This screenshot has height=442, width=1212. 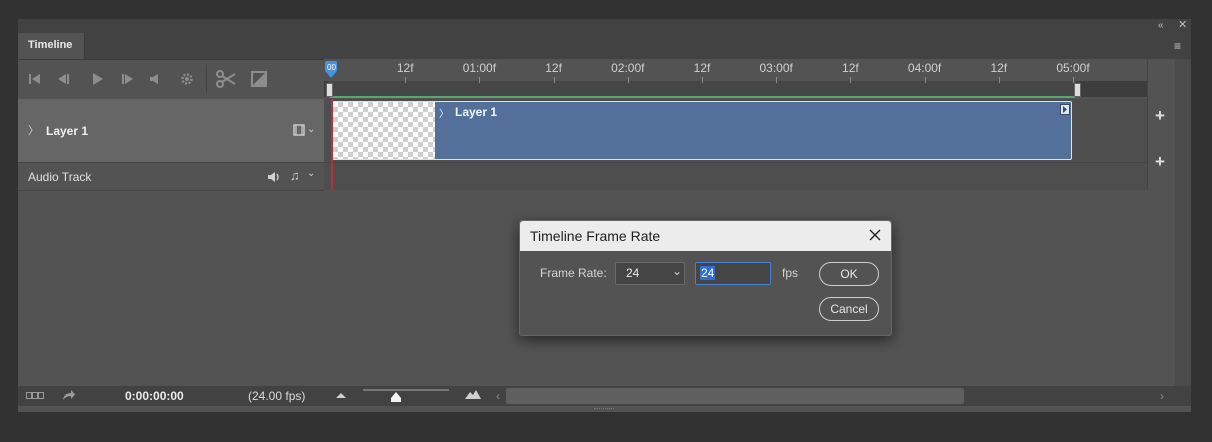 What do you see at coordinates (776, 68) in the screenshot?
I see `ruler-tick-label: 03:00f` at bounding box center [776, 68].